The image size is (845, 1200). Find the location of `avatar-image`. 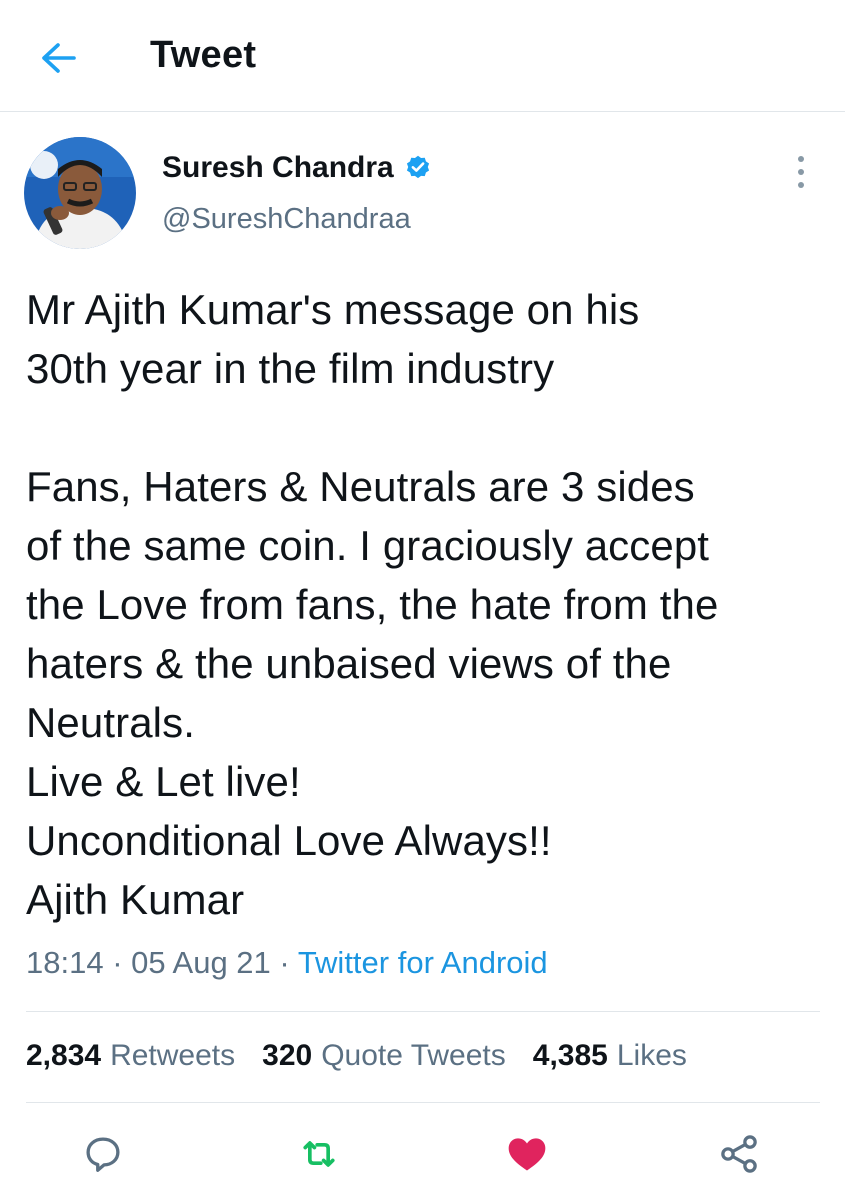

avatar-image is located at coordinates (80, 193).